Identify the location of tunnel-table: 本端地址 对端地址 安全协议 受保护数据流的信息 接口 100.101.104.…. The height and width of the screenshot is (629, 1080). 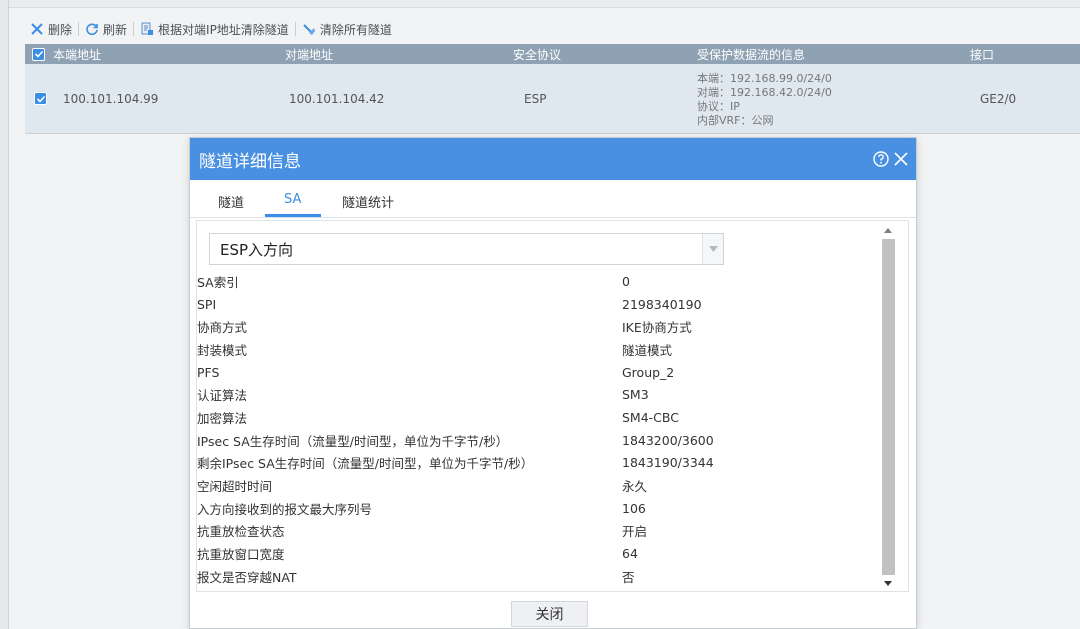
(552, 89).